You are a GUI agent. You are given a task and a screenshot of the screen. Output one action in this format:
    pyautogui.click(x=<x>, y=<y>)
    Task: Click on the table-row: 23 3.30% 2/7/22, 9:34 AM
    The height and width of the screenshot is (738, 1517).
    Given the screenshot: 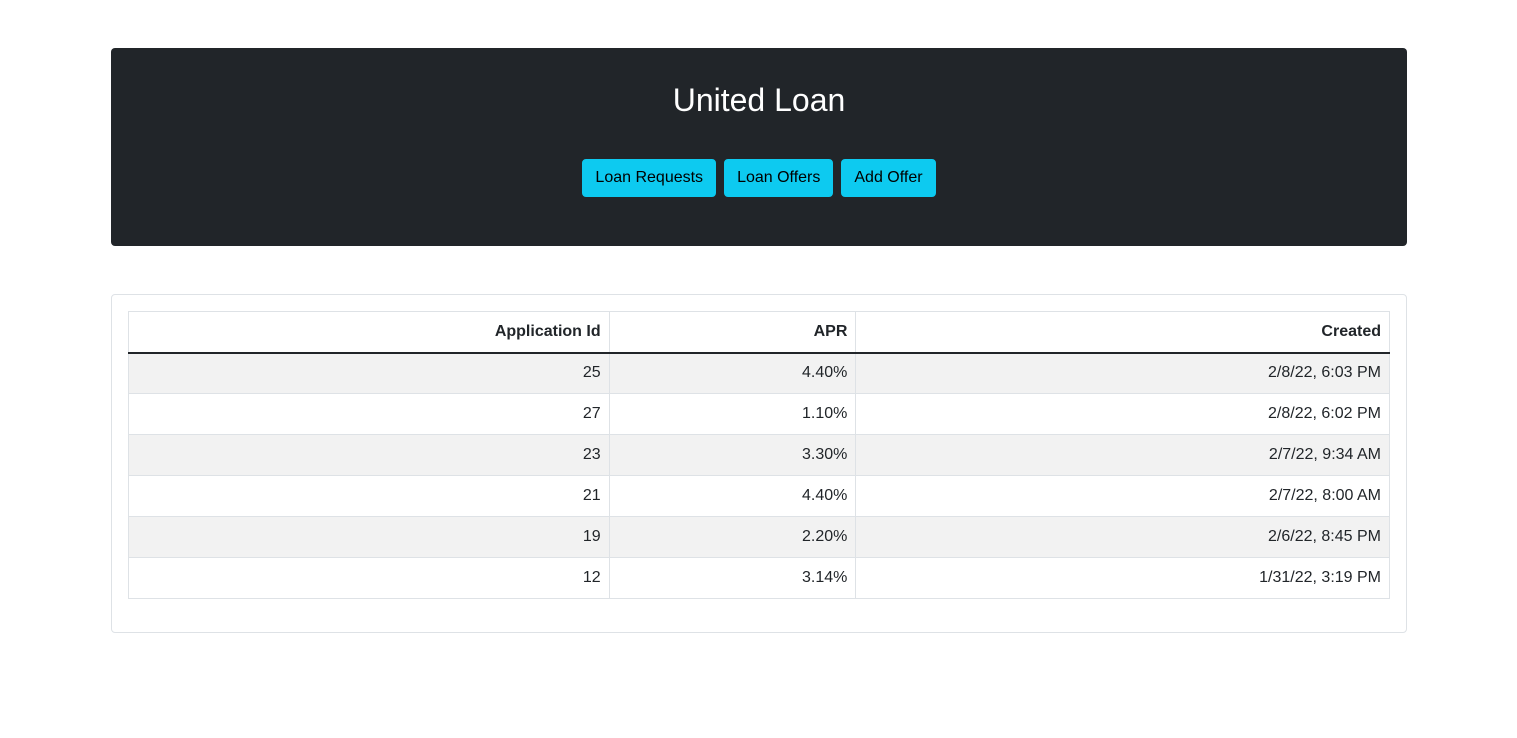 What is the action you would take?
    pyautogui.click(x=759, y=455)
    